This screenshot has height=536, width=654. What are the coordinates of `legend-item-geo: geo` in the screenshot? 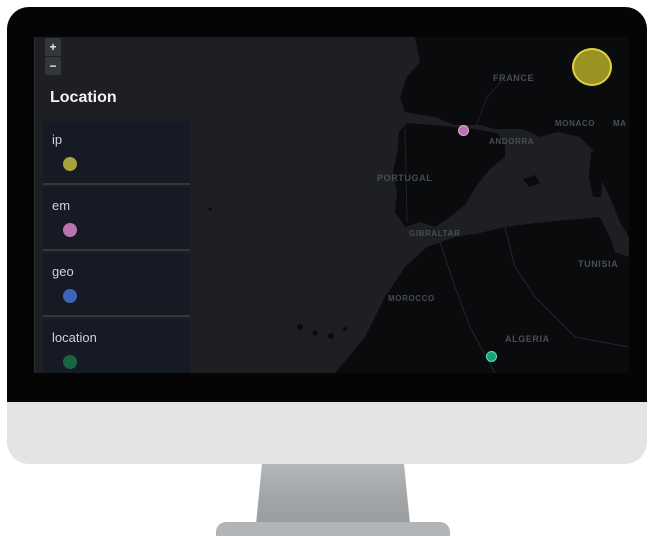 It's located at (116, 285).